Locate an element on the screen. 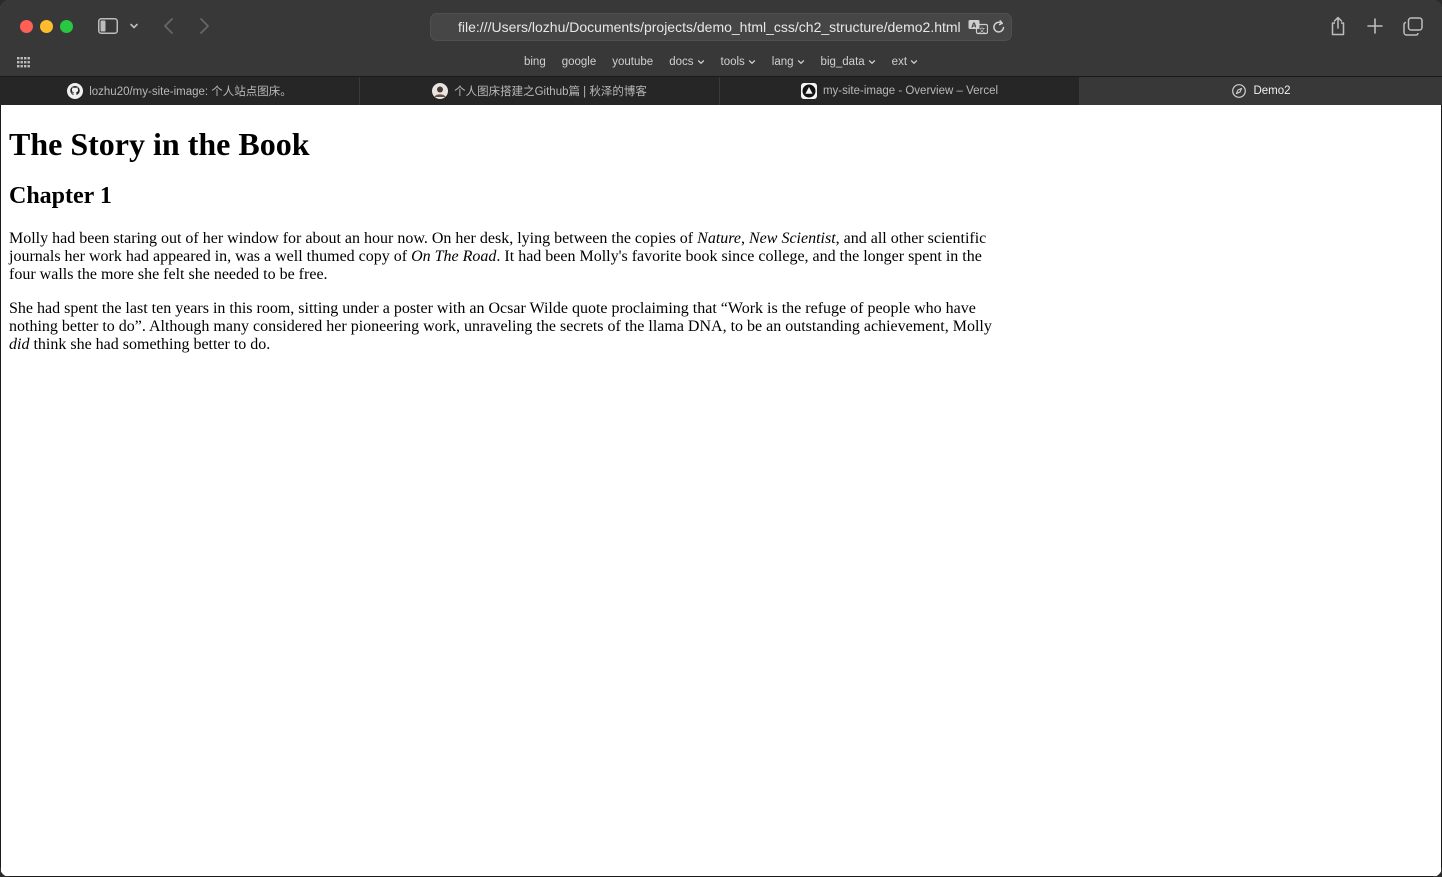 The height and width of the screenshot is (877, 1442). minimize-window-button is located at coordinates (46, 26).